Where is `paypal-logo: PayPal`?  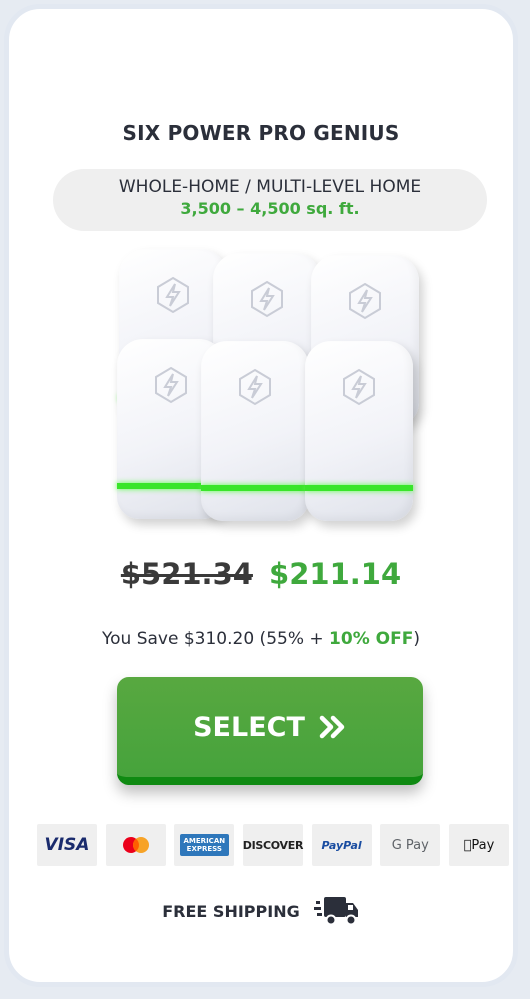
paypal-logo: PayPal is located at coordinates (341, 845).